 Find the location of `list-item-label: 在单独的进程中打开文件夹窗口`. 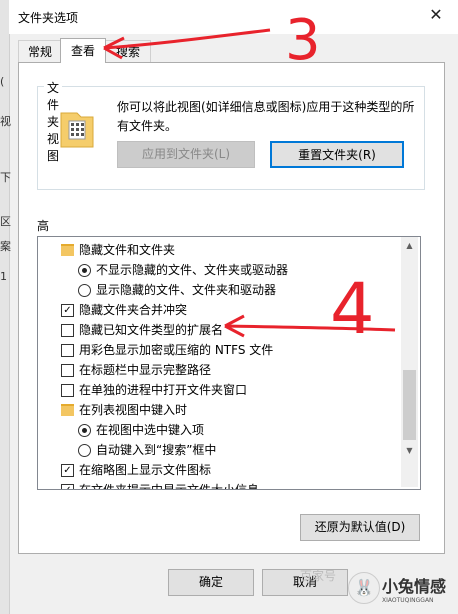

list-item-label: 在单独的进程中打开文件夹窗口 is located at coordinates (163, 390).